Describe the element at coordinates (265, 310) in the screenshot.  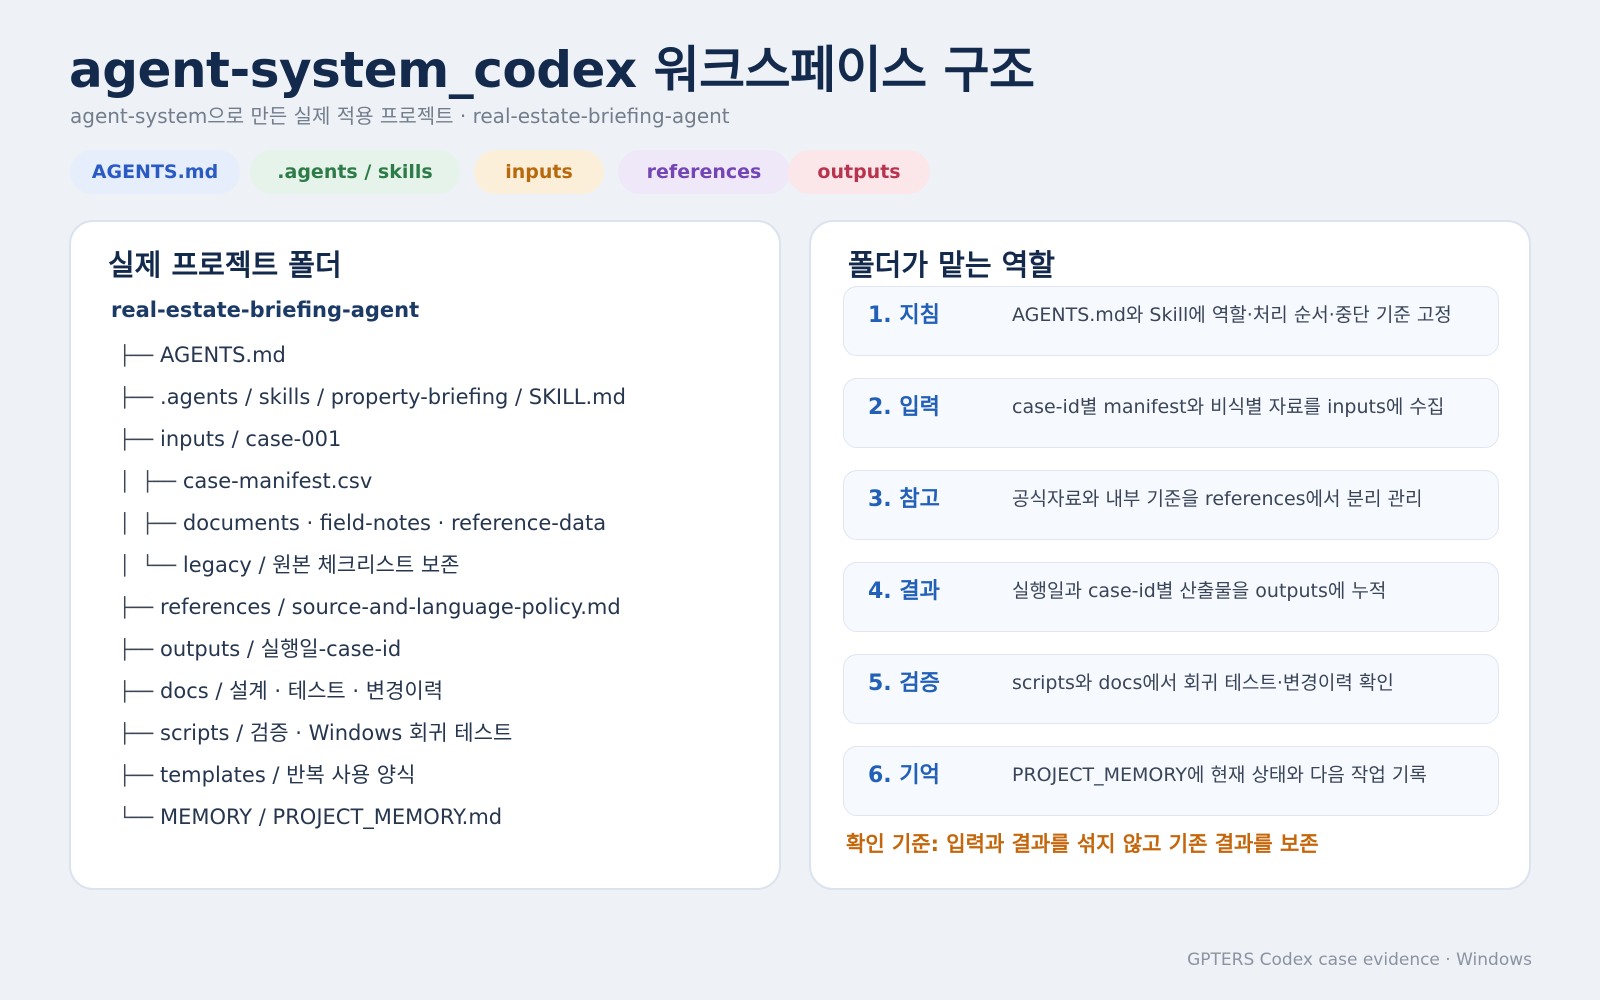
I see `tree-root: real-estate-briefing-agent` at that location.